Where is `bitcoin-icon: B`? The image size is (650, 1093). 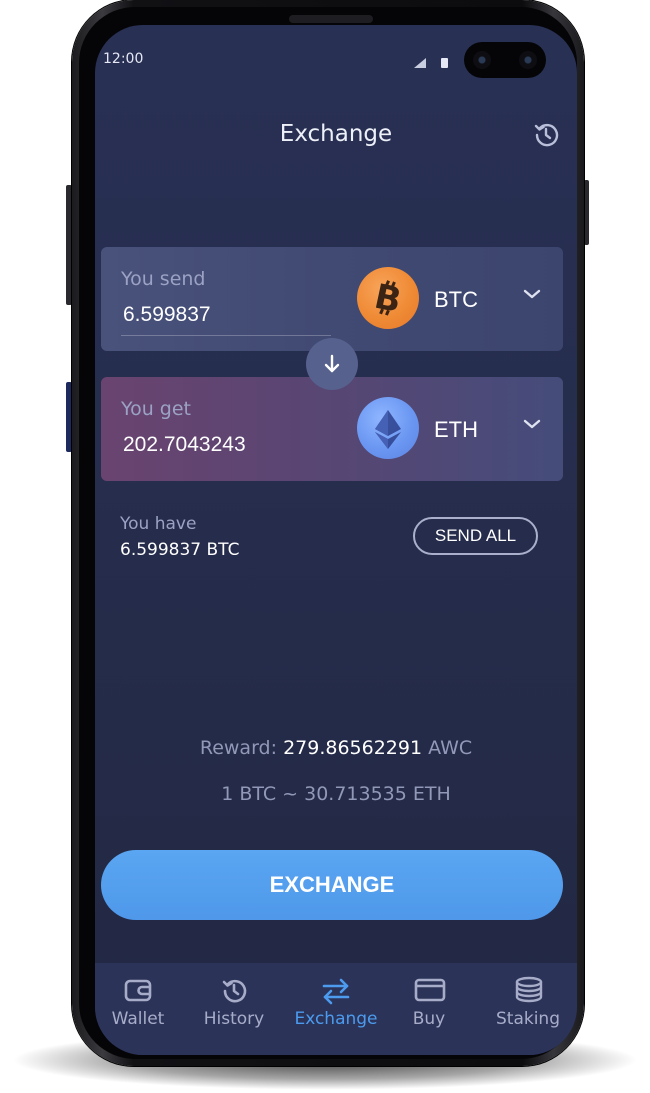 bitcoin-icon: B is located at coordinates (388, 298).